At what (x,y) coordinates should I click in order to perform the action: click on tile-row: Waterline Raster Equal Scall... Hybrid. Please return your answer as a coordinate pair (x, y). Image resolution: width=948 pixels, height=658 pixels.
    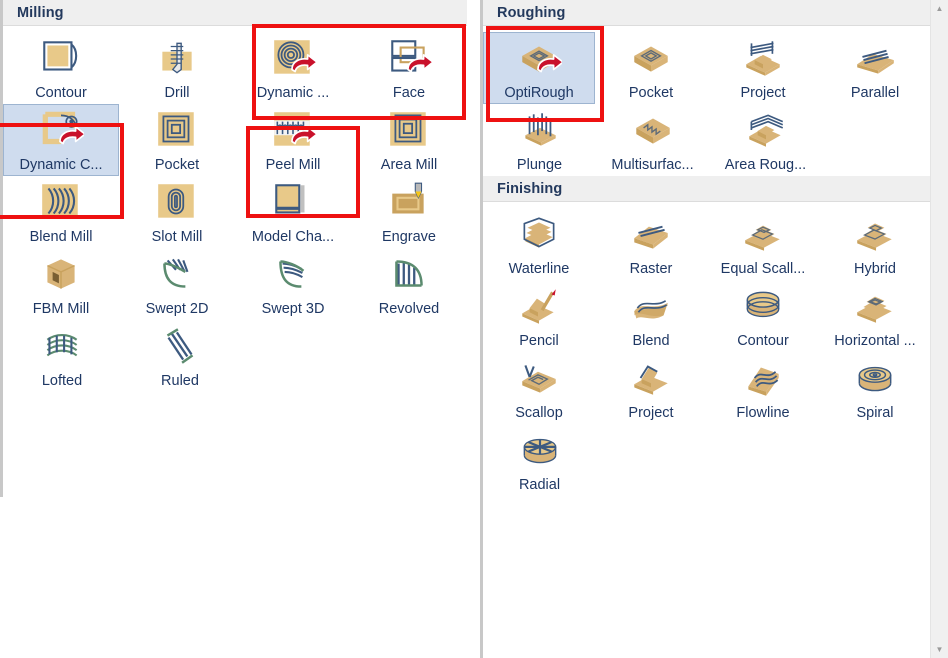
    Looking at the image, I should click on (707, 244).